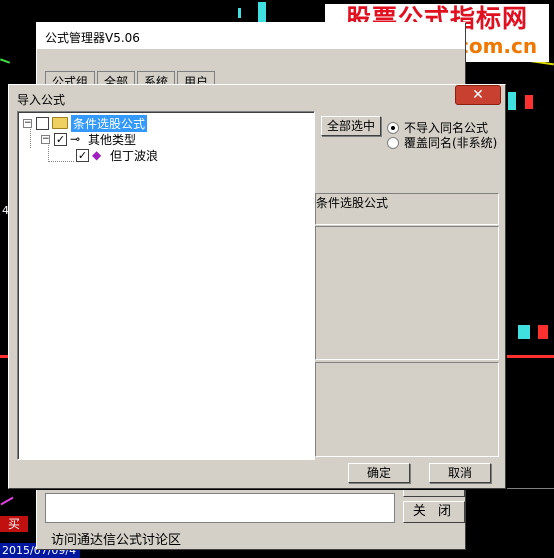 This screenshot has width=554, height=558. What do you see at coordinates (351, 126) in the screenshot?
I see `select-all-button: 全部选中` at bounding box center [351, 126].